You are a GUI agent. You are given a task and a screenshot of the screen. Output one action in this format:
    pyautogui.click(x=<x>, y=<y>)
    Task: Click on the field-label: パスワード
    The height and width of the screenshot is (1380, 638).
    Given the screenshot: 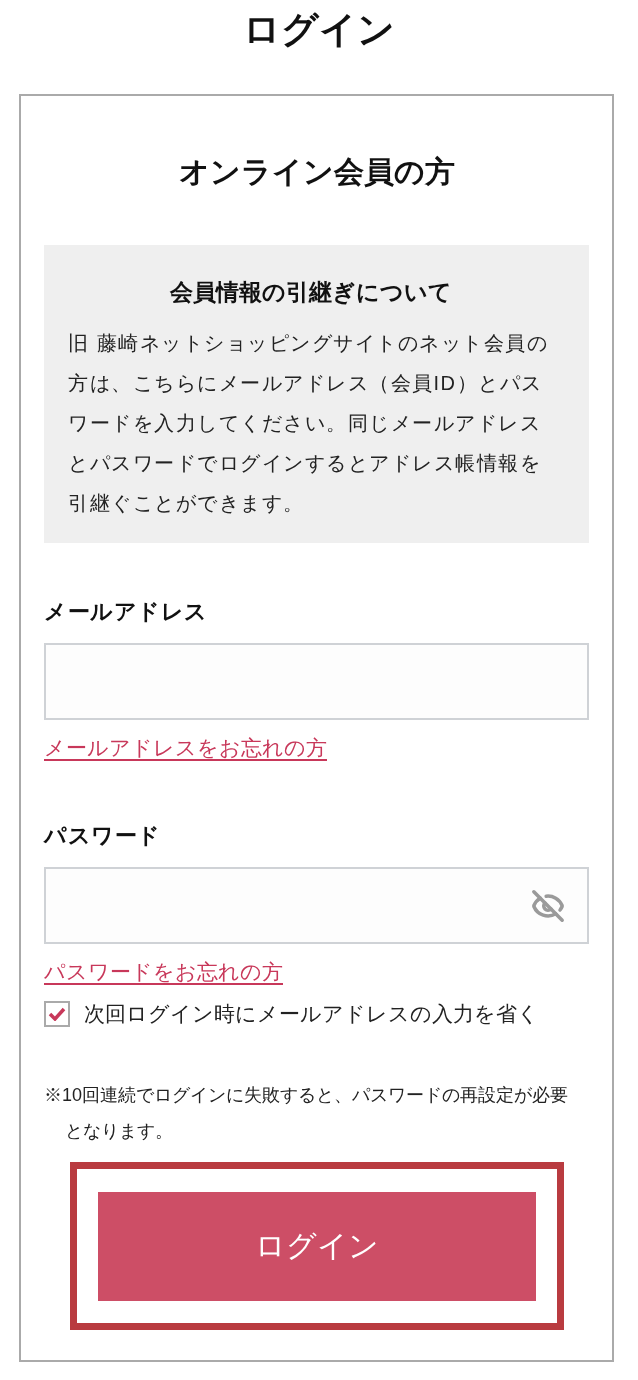 What is the action you would take?
    pyautogui.click(x=103, y=836)
    